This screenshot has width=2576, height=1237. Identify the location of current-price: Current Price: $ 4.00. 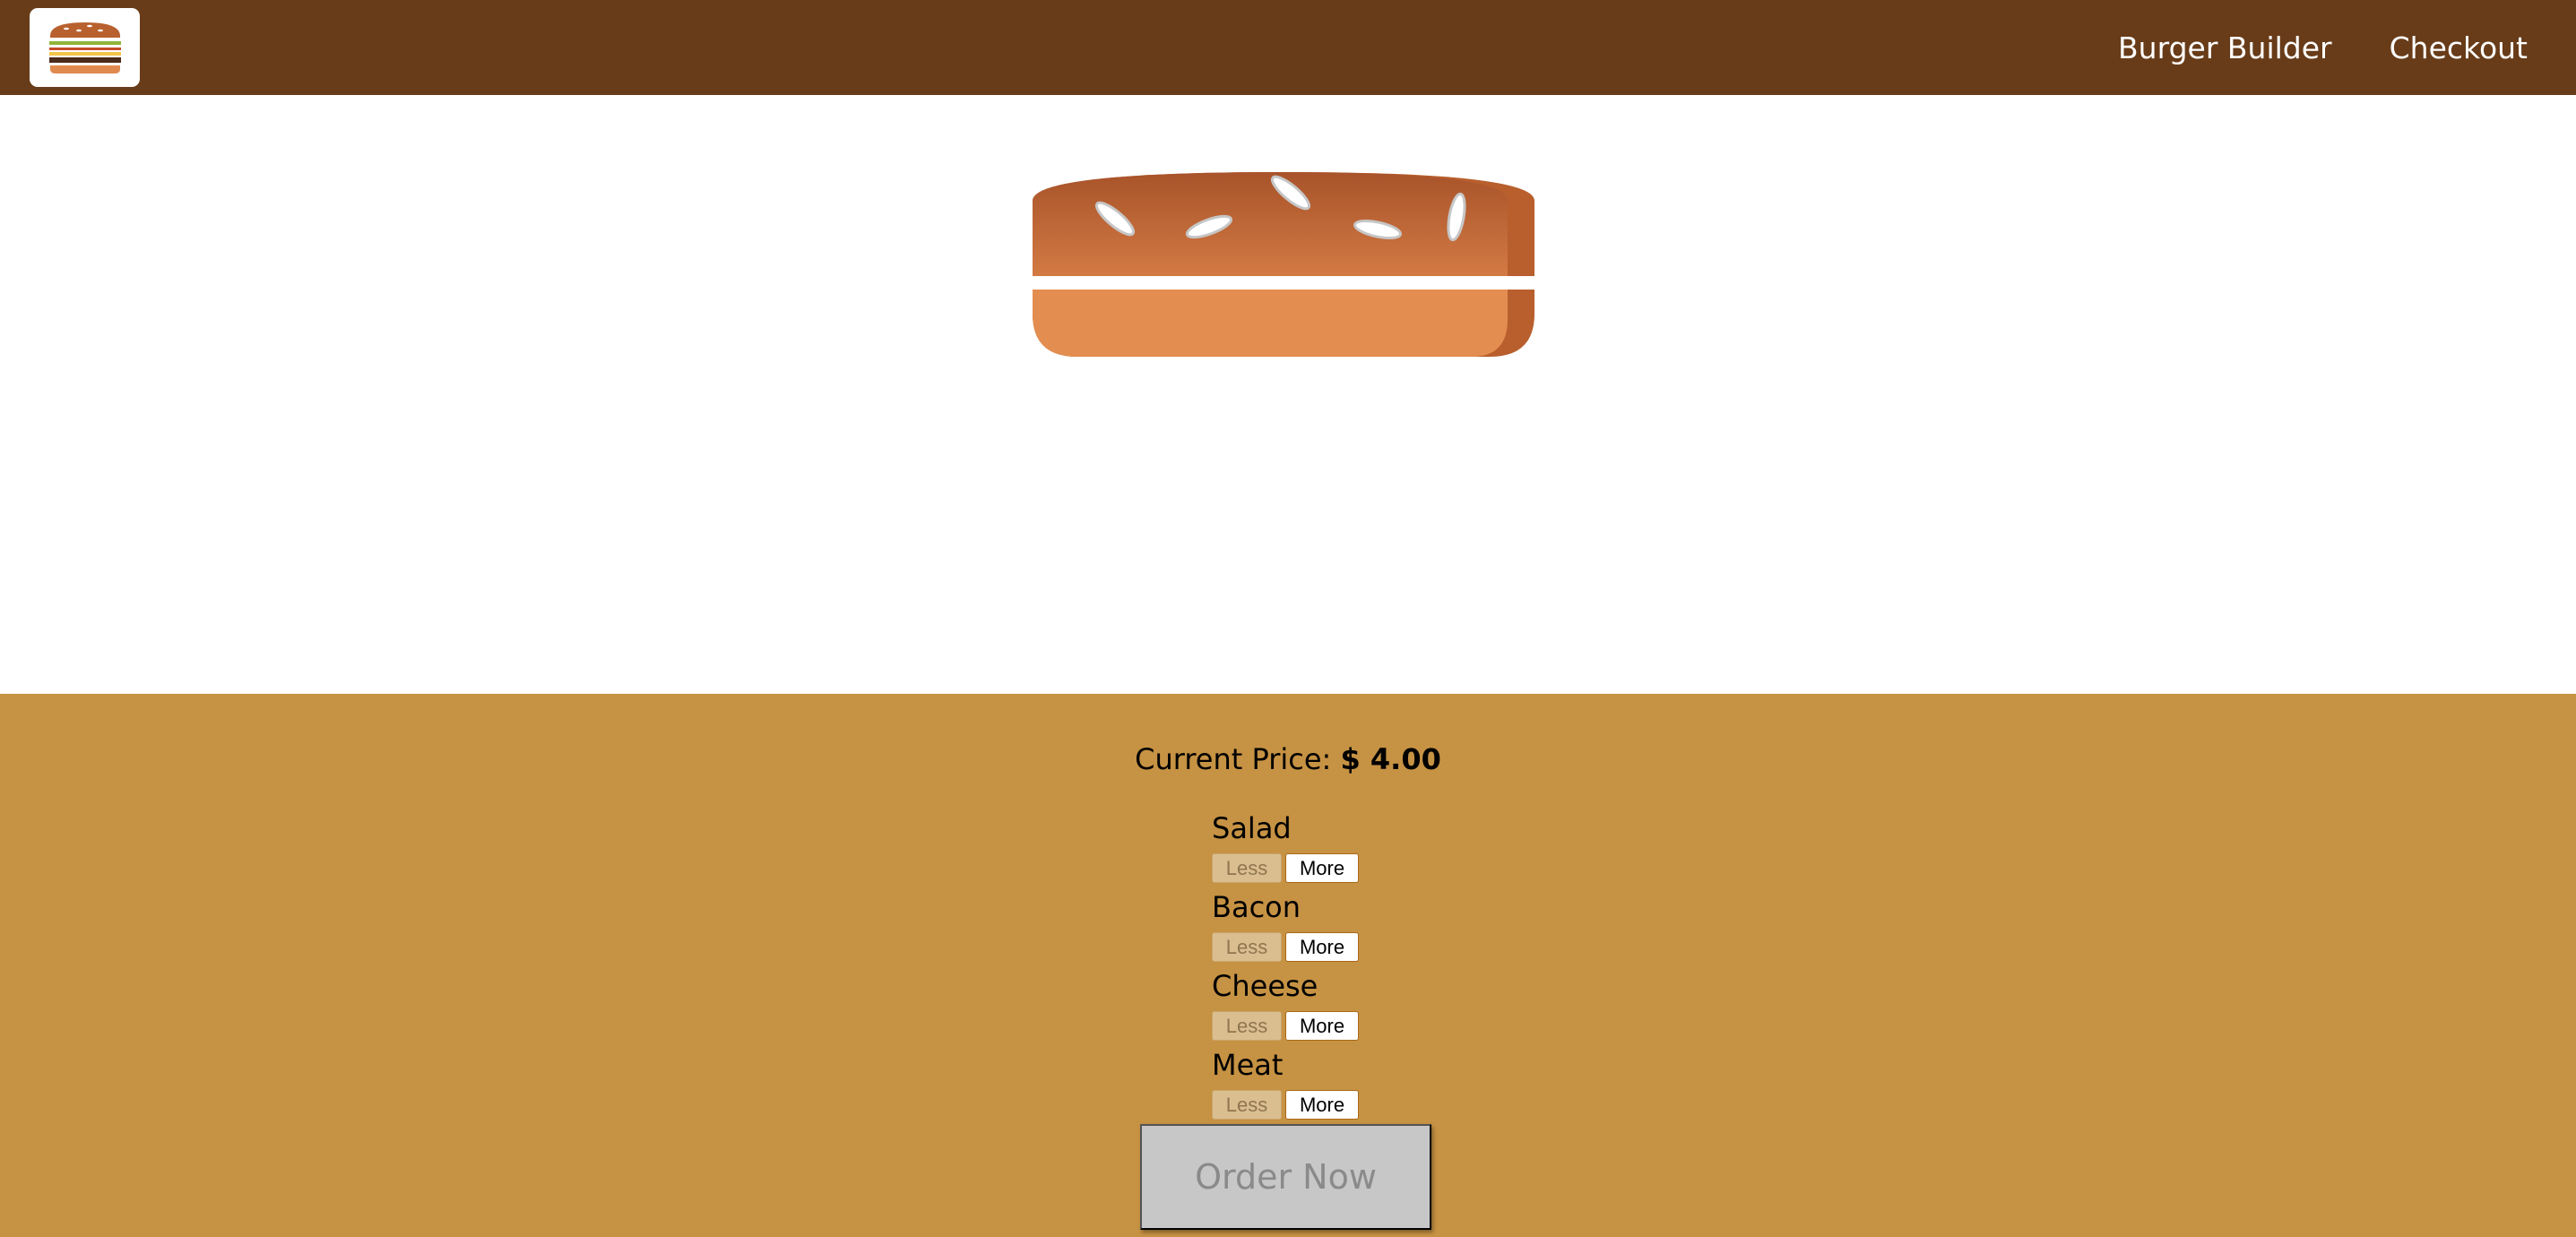
(1288, 759).